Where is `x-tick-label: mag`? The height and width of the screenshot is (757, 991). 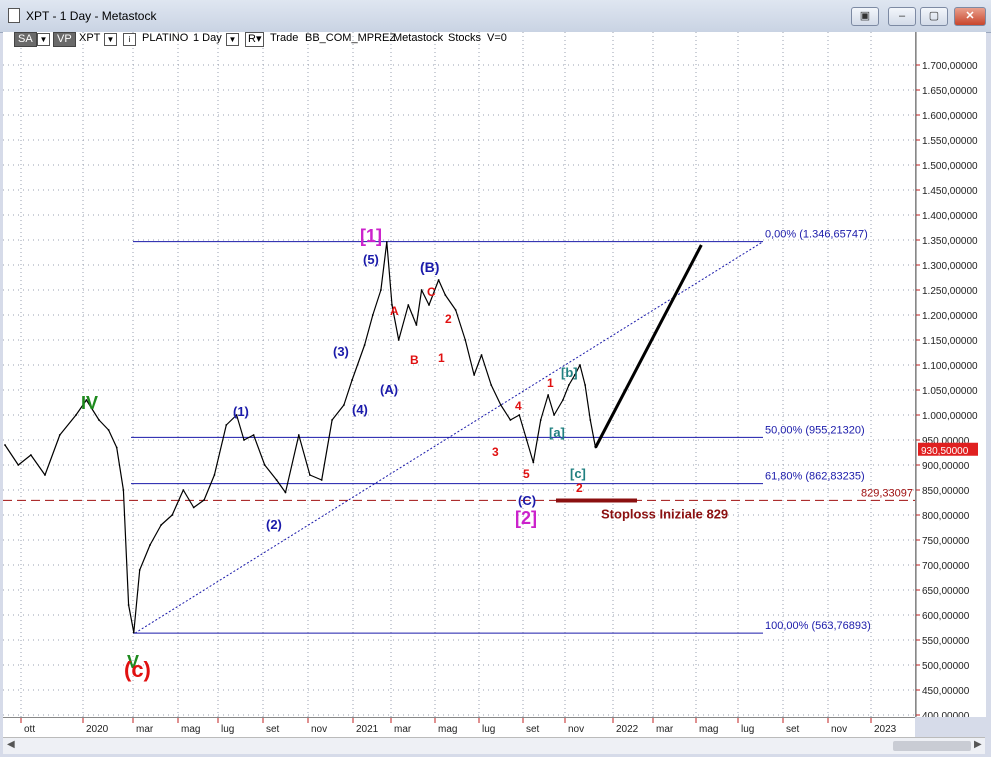
x-tick-label: mag is located at coordinates (708, 729).